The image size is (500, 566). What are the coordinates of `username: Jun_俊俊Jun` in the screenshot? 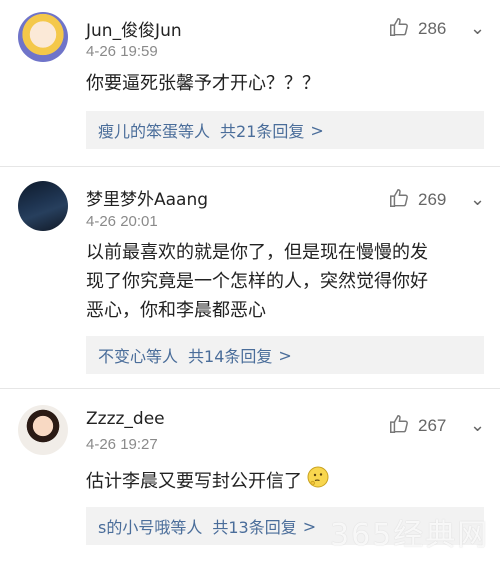 It's located at (134, 28).